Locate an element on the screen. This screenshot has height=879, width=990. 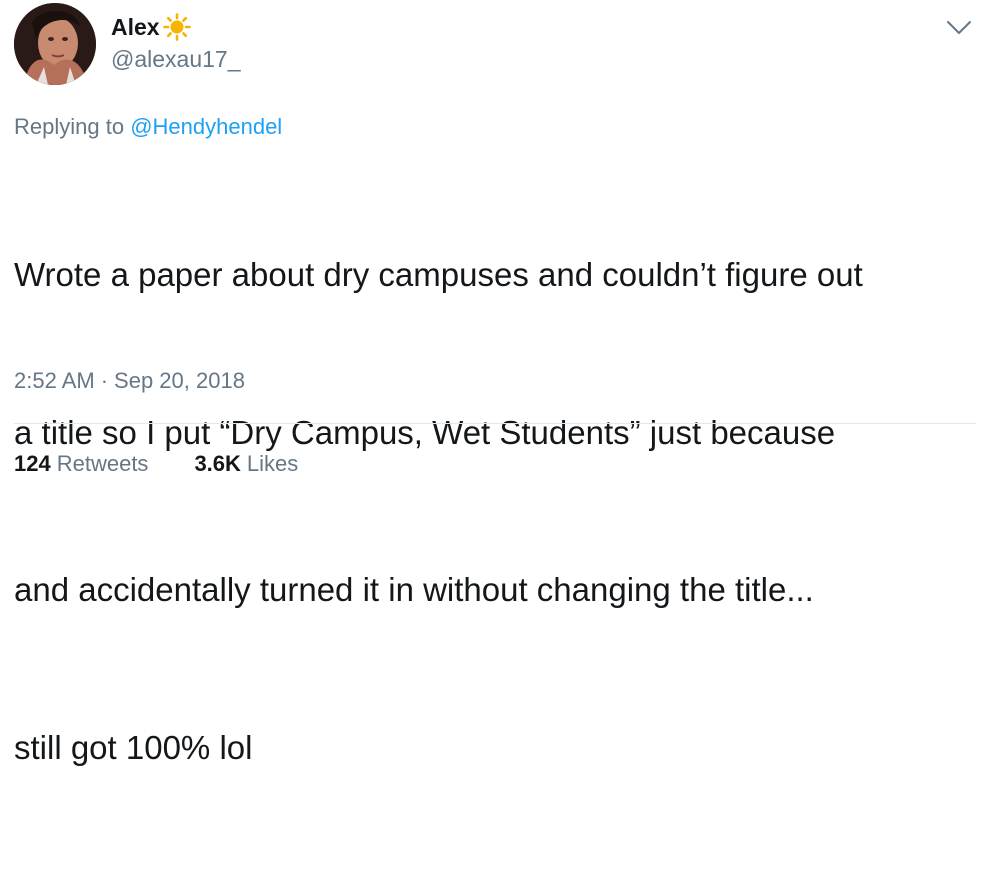
tweet-timestamp: 2:52 AM · Sep 20, 2018 is located at coordinates (129, 381).